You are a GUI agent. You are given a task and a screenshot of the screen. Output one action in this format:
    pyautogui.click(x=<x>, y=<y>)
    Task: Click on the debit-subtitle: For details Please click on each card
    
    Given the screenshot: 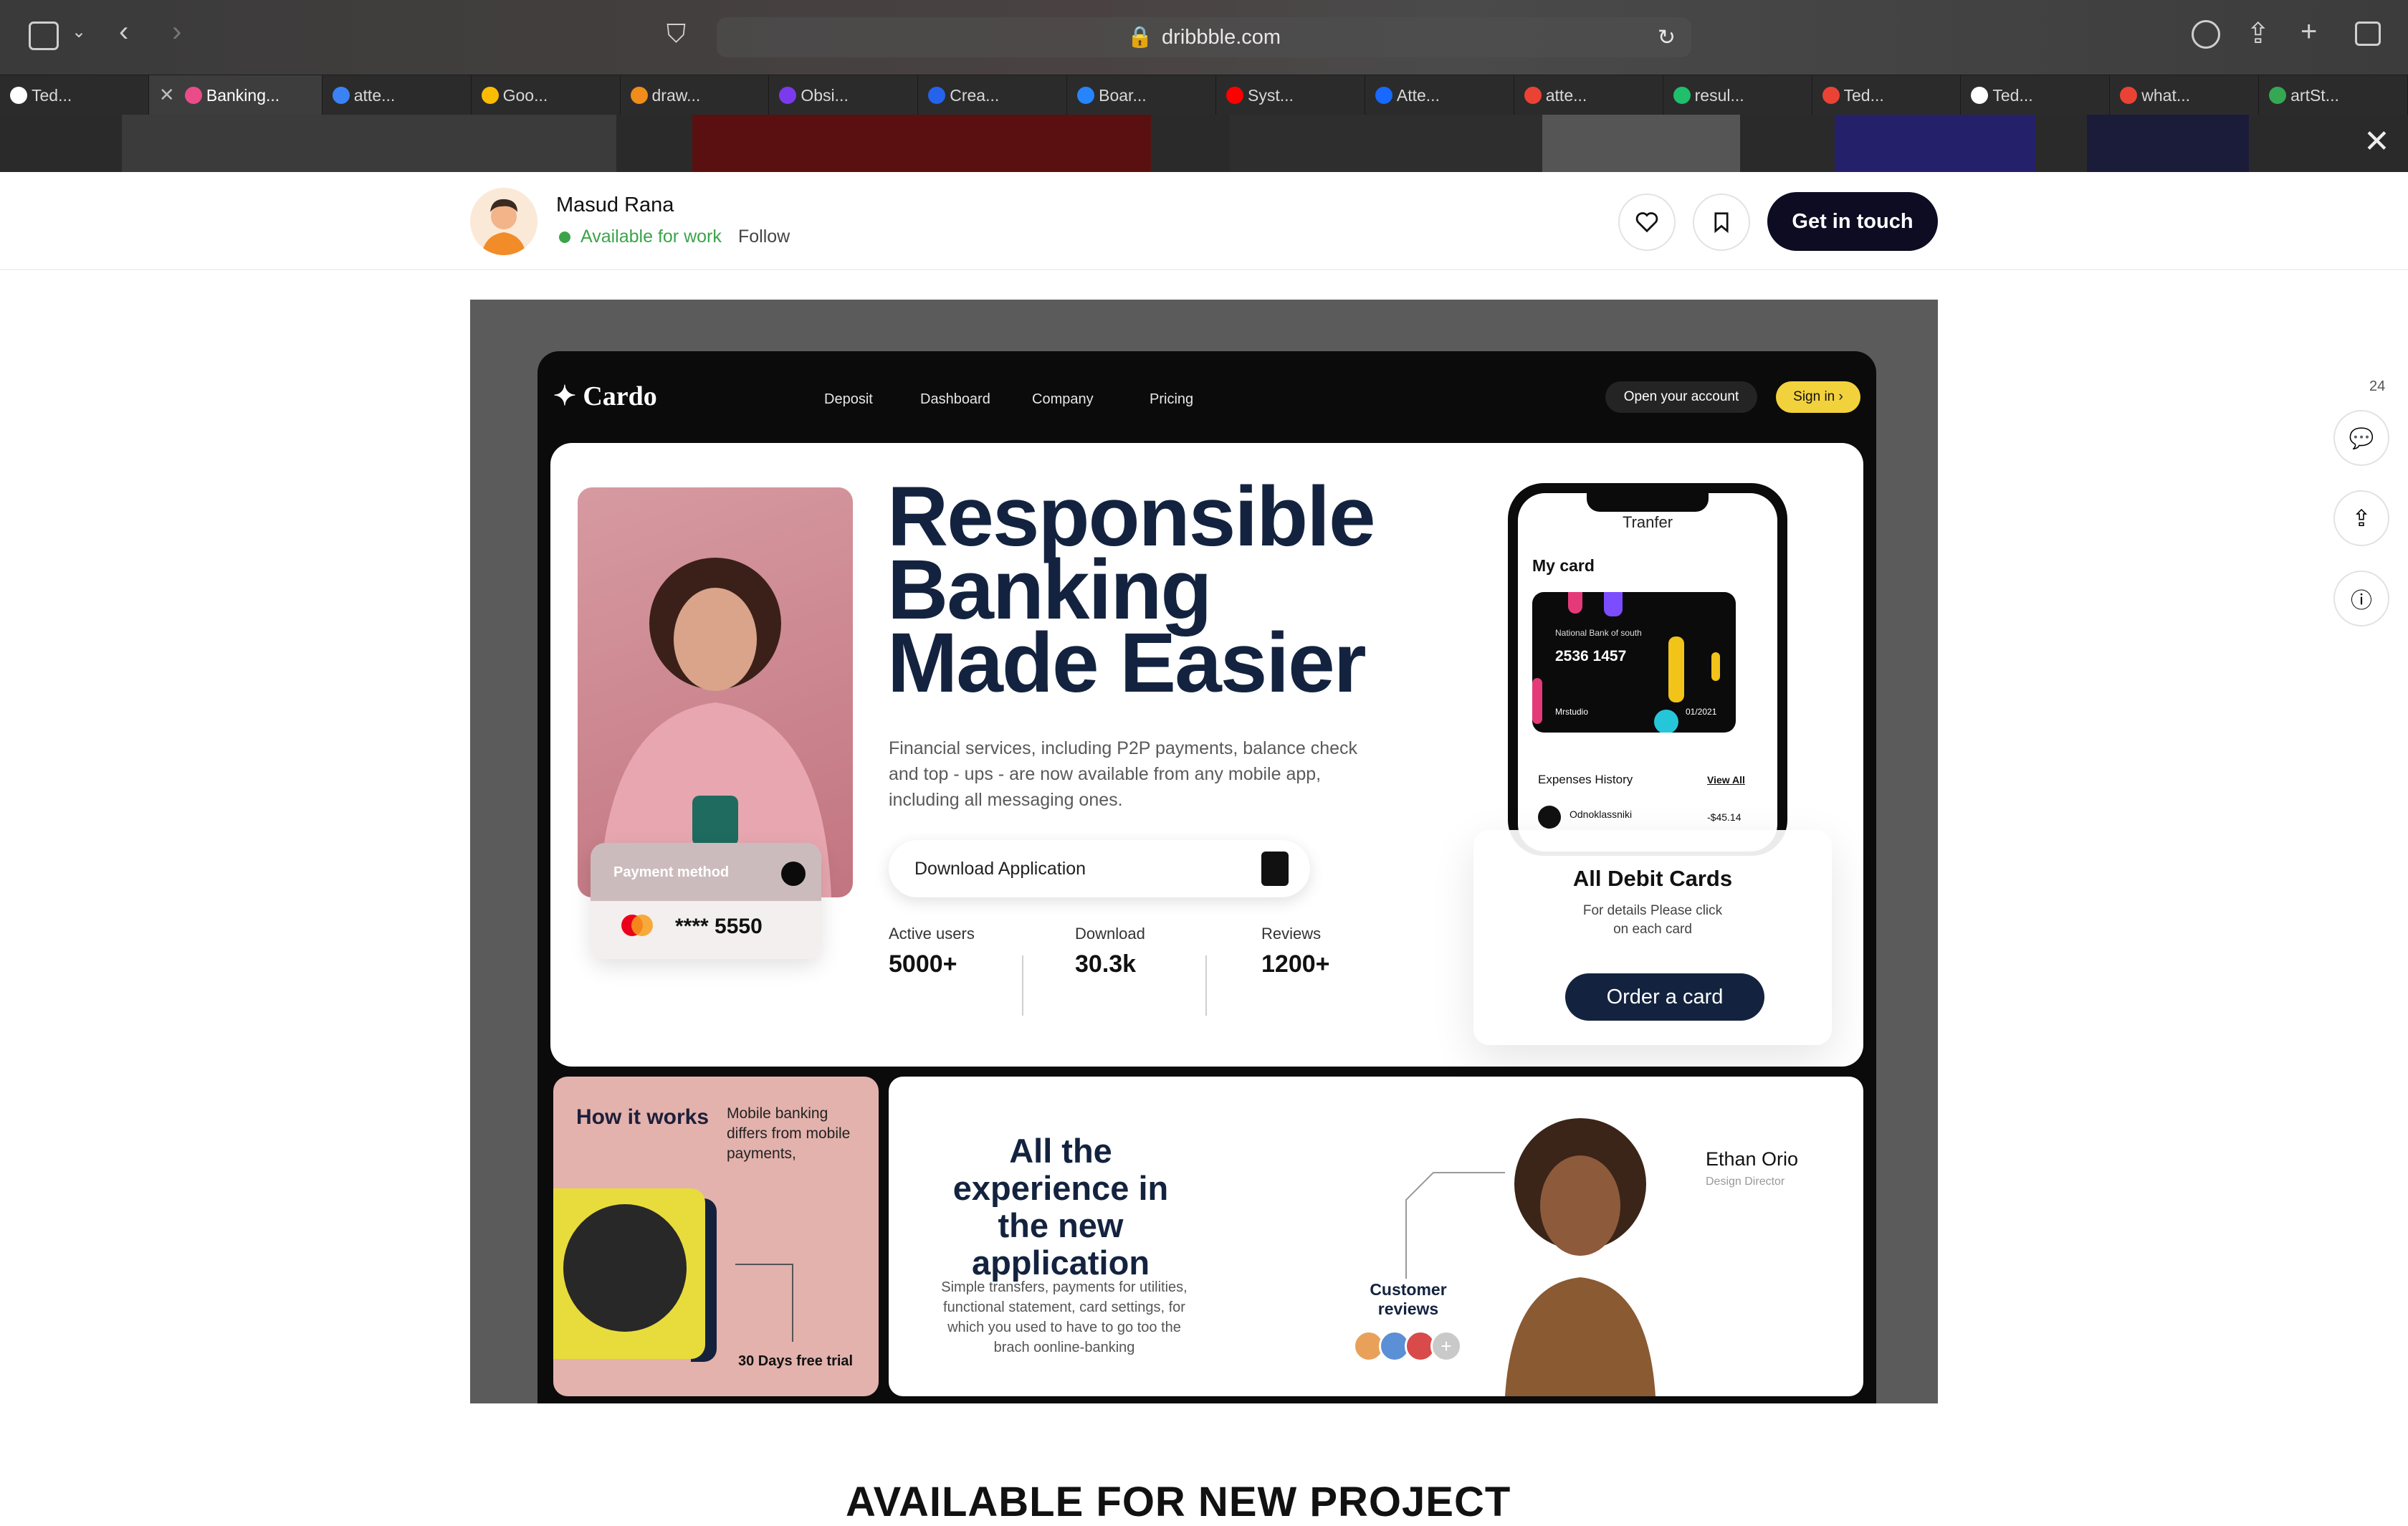 What is the action you would take?
    pyautogui.click(x=1652, y=920)
    